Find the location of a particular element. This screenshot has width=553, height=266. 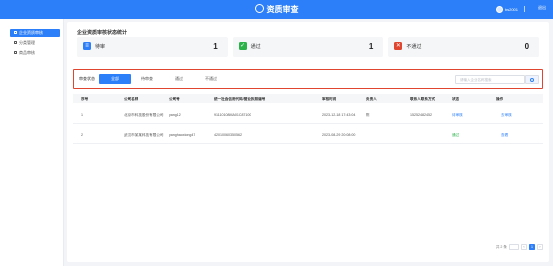

status-filter-bar: 审查状态 全部 待审查 通过 不通过 请输入企业名称搜索 is located at coordinates (308, 79).